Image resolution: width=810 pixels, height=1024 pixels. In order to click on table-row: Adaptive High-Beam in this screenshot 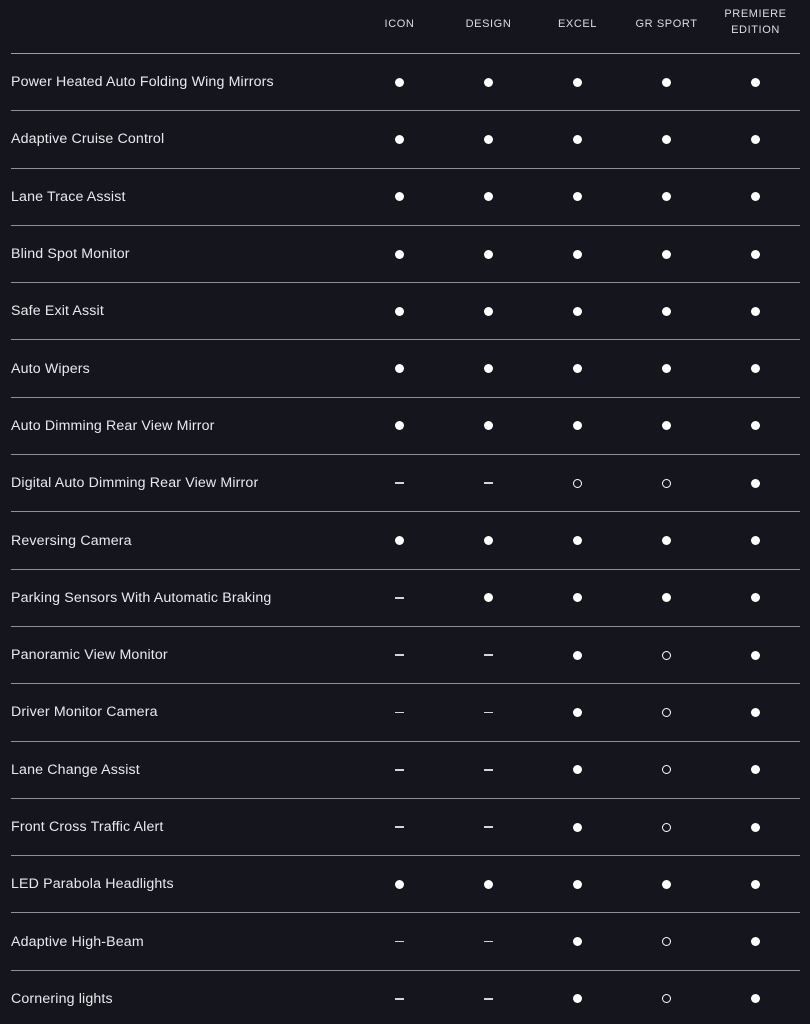, I will do `click(405, 941)`.